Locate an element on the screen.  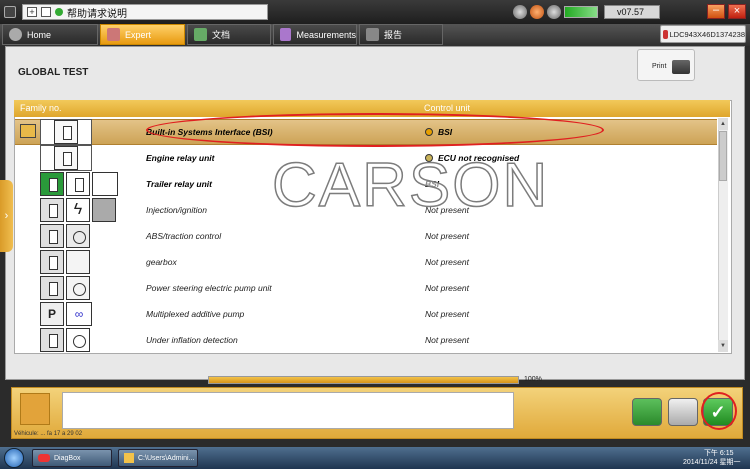
column-header-control-unit: Control unit is located at coordinates (447, 108).